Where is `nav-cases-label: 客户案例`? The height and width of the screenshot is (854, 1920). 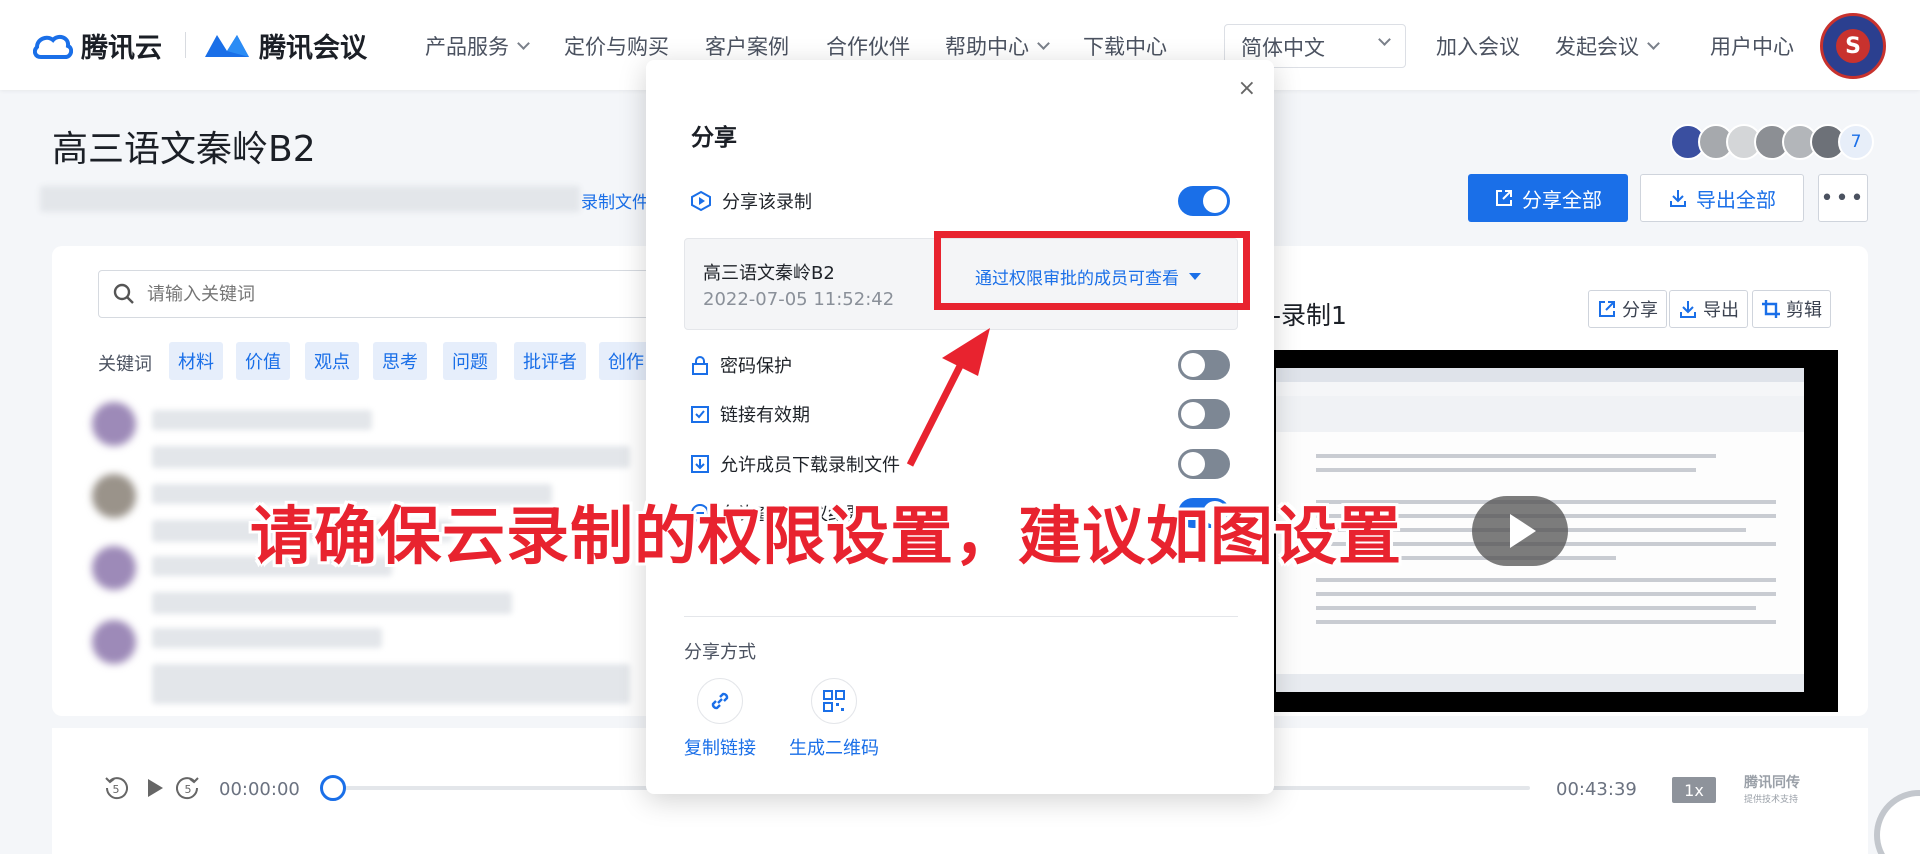 nav-cases-label: 客户案例 is located at coordinates (747, 47).